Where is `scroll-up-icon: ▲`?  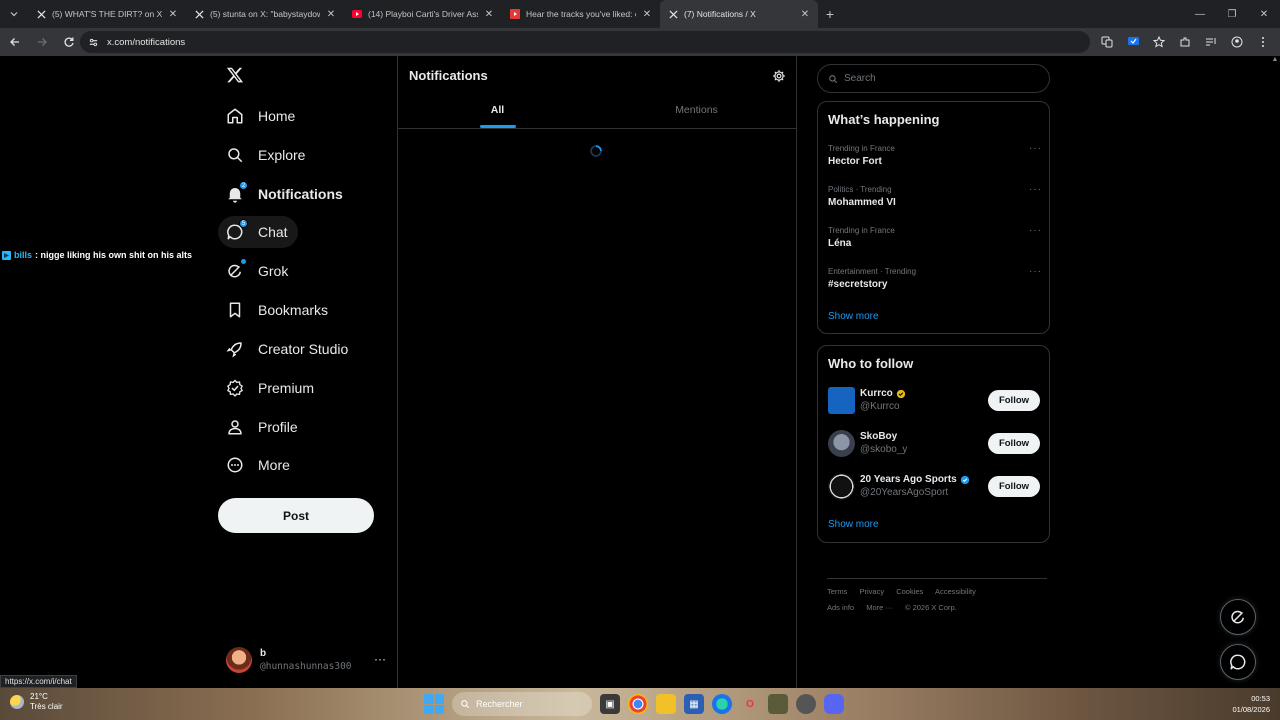 scroll-up-icon: ▲ is located at coordinates (1275, 59).